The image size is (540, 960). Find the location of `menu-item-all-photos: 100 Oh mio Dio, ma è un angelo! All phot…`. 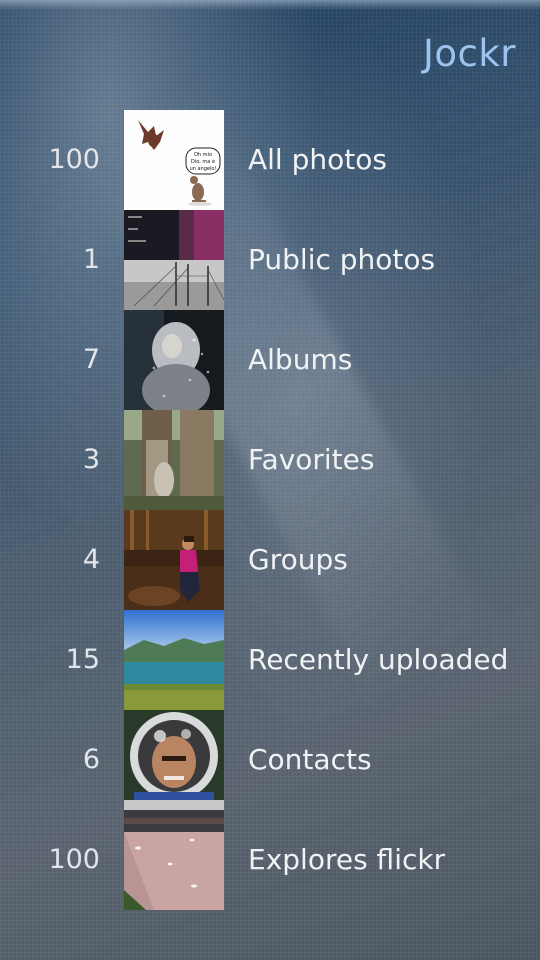

menu-item-all-photos: 100 Oh mio Dio, ma è un angelo! All phot… is located at coordinates (270, 160).